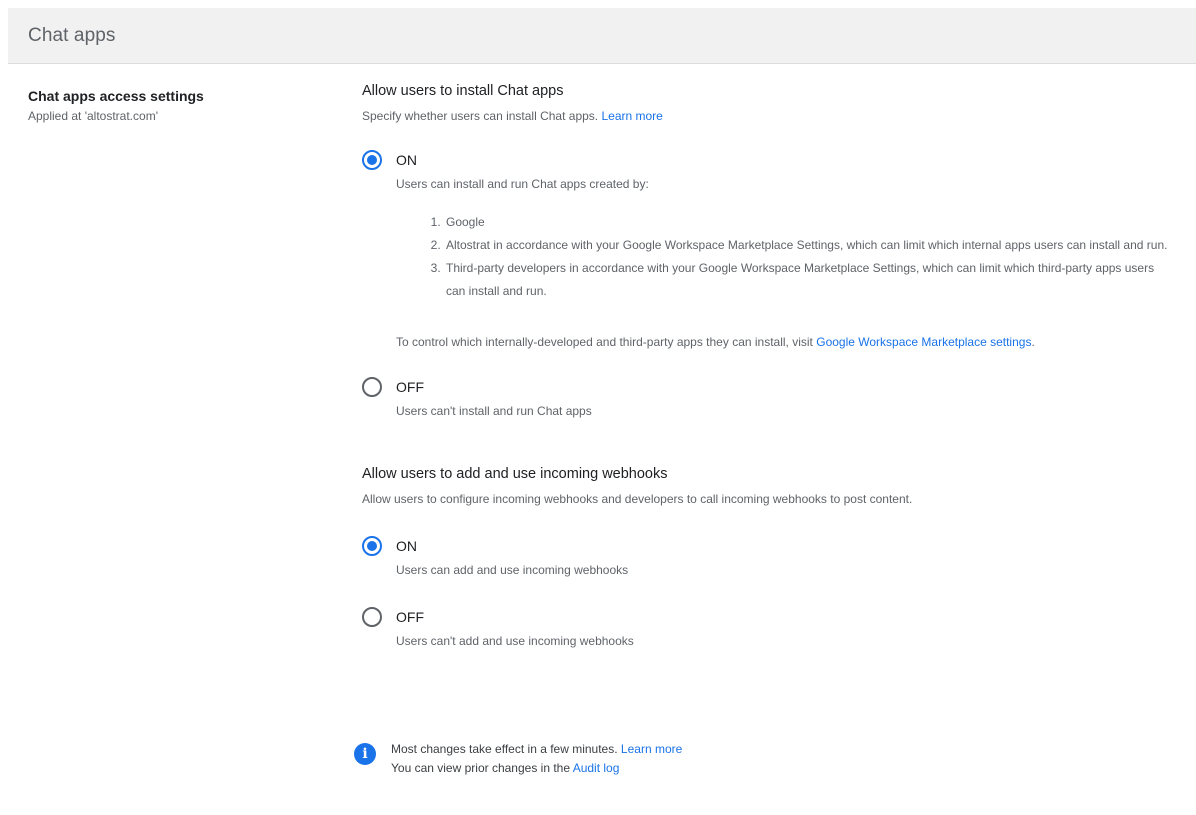  What do you see at coordinates (72, 35) in the screenshot?
I see `page-title: Chat apps` at bounding box center [72, 35].